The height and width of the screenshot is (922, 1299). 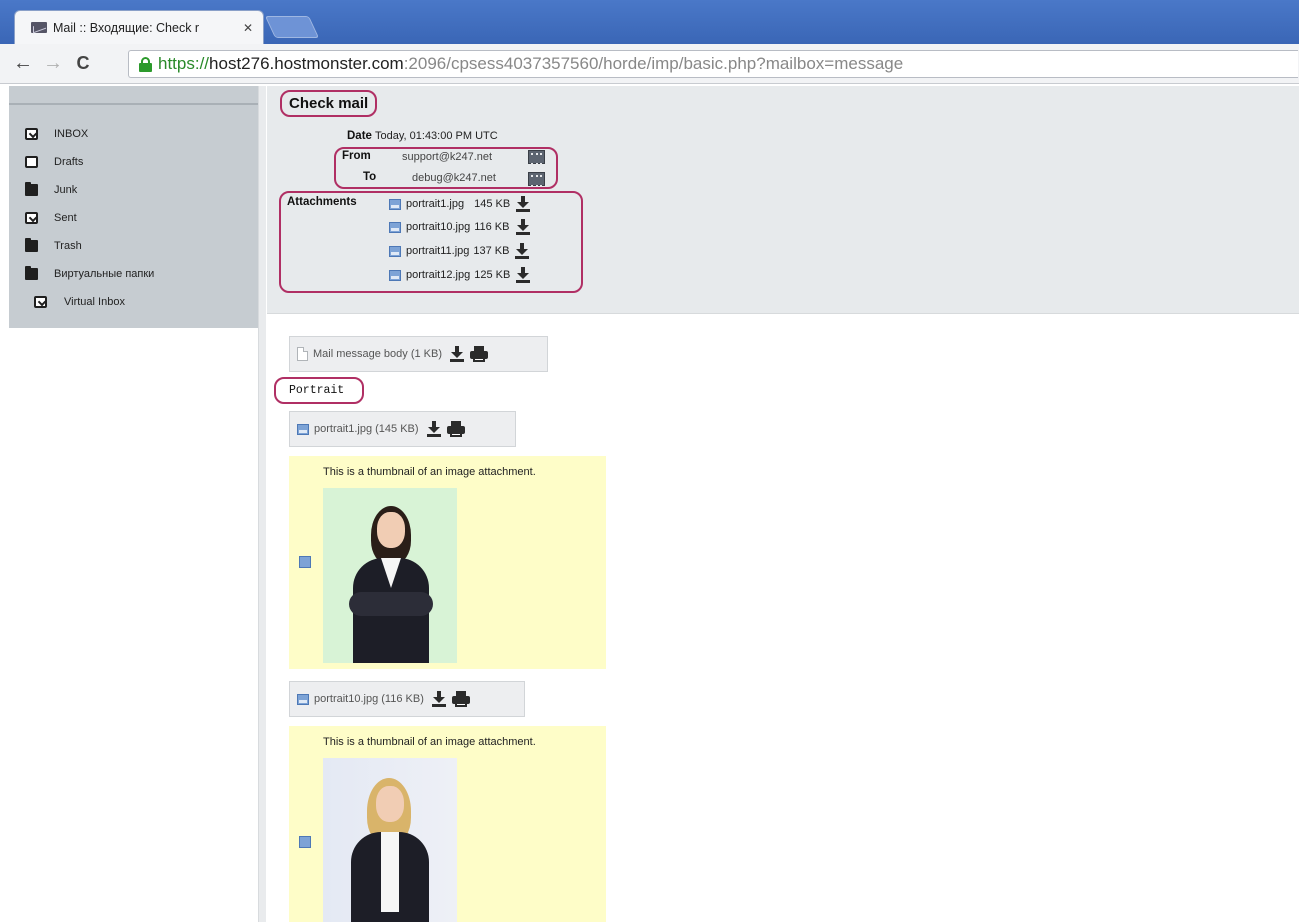 I want to click on close-tab-icon: ✕, so click(x=248, y=28).